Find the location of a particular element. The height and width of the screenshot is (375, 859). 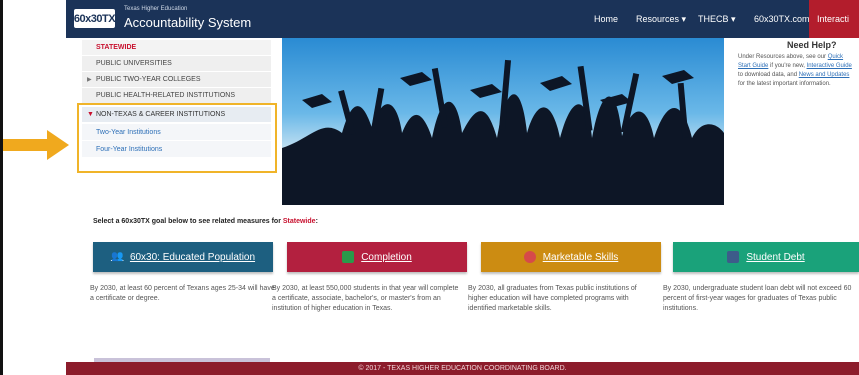

interactive-guide-link: Interactive Guide is located at coordinates (829, 66).